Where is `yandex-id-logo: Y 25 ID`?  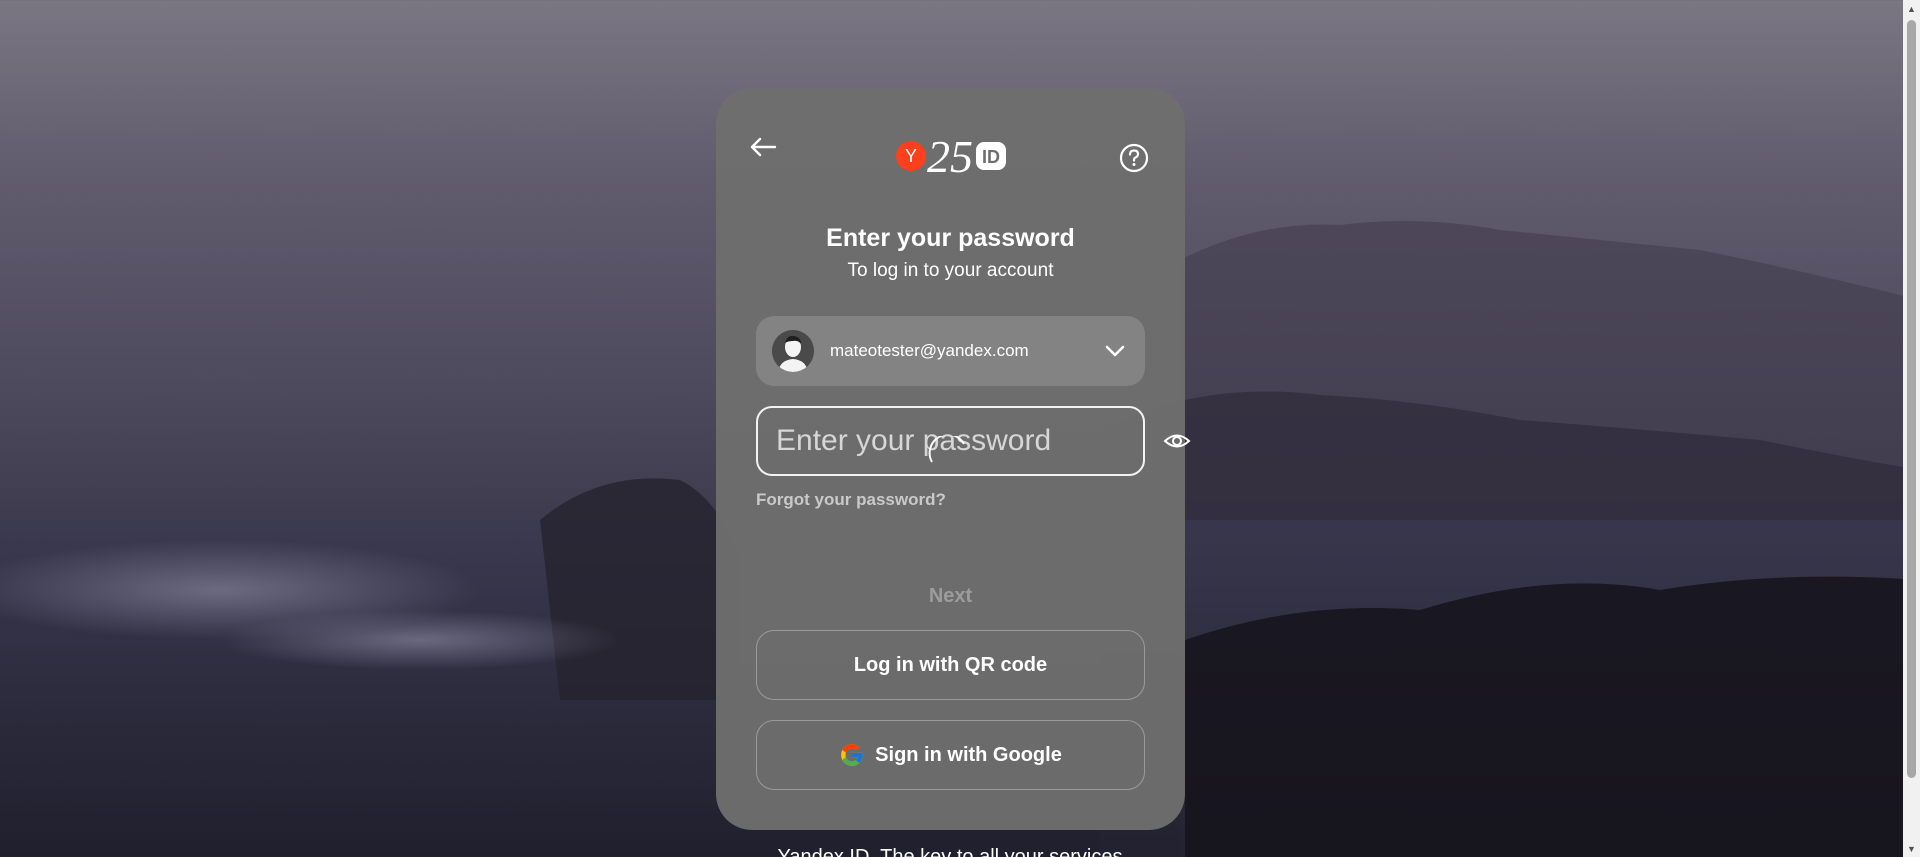 yandex-id-logo: Y 25 ID is located at coordinates (952, 156).